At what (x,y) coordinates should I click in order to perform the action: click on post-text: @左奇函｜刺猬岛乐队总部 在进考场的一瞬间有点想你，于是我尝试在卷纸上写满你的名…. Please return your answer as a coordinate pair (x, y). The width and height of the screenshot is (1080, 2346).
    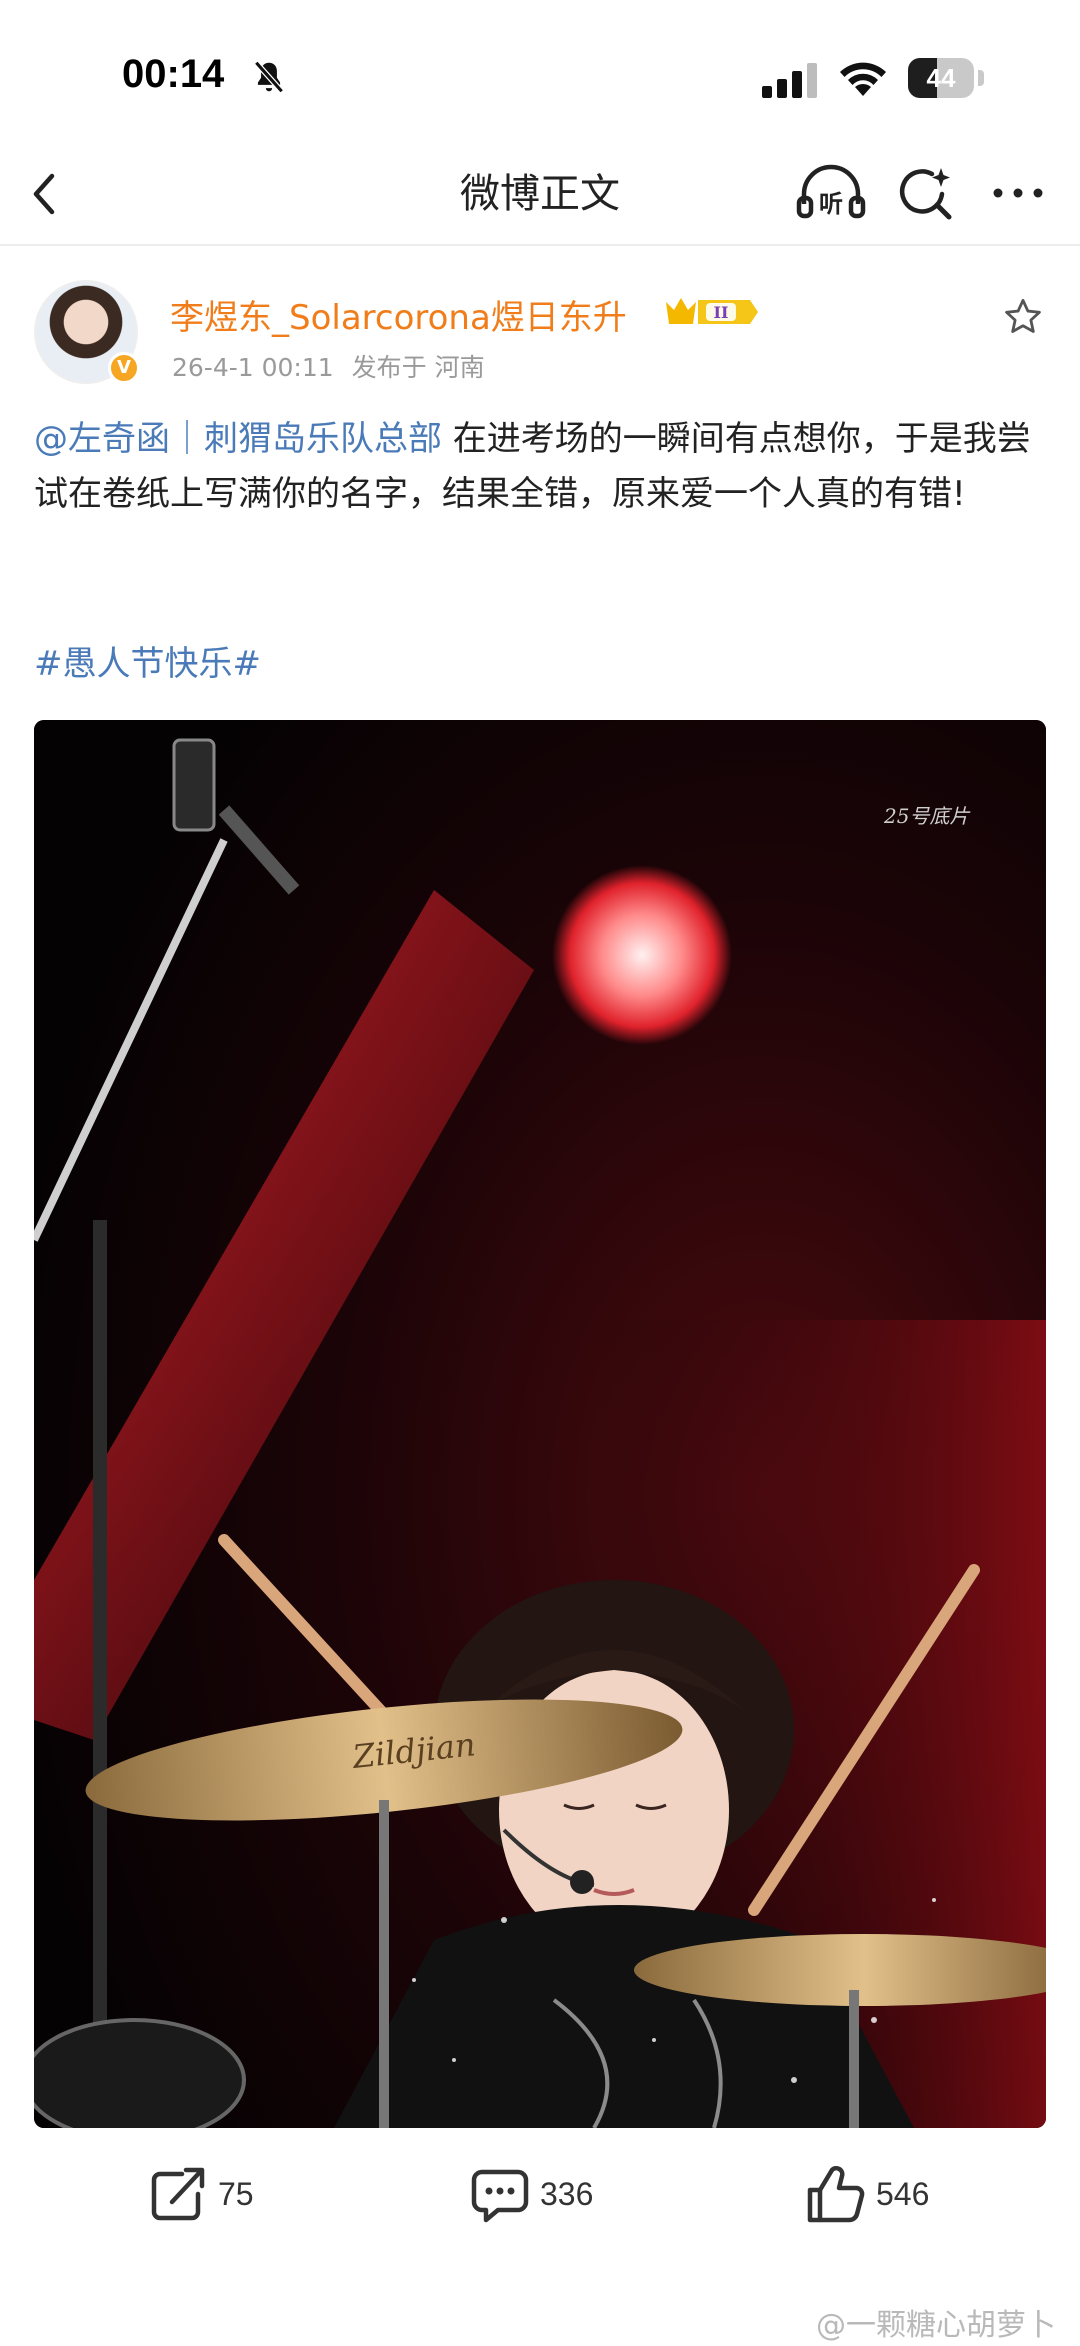
    Looking at the image, I should click on (541, 467).